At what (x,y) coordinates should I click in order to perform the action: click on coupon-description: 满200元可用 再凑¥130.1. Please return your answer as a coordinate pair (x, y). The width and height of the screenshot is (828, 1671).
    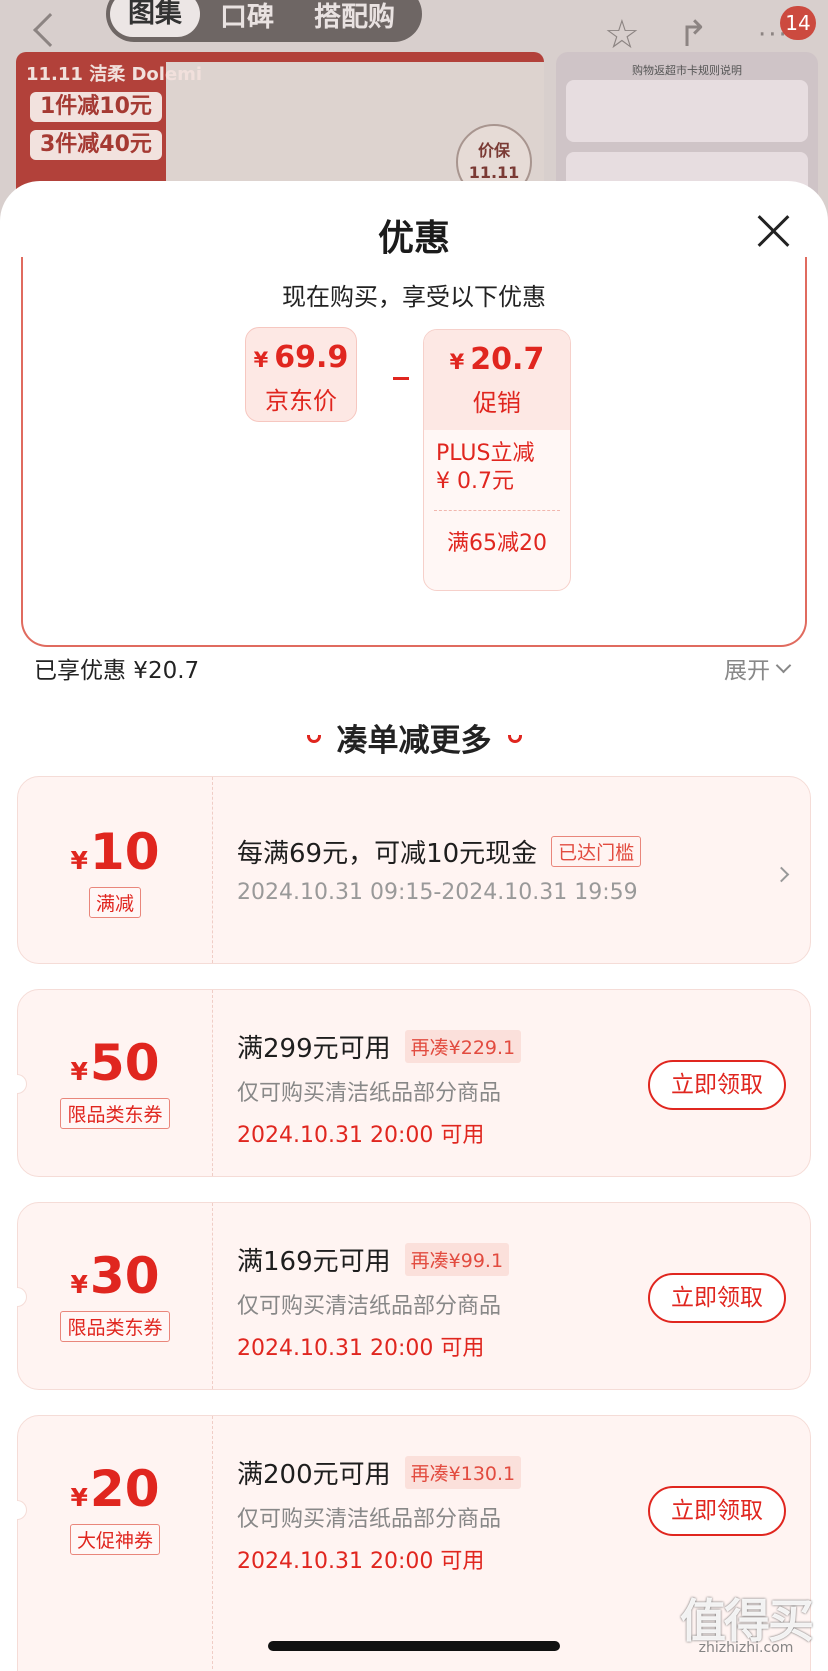
    Looking at the image, I should click on (379, 1472).